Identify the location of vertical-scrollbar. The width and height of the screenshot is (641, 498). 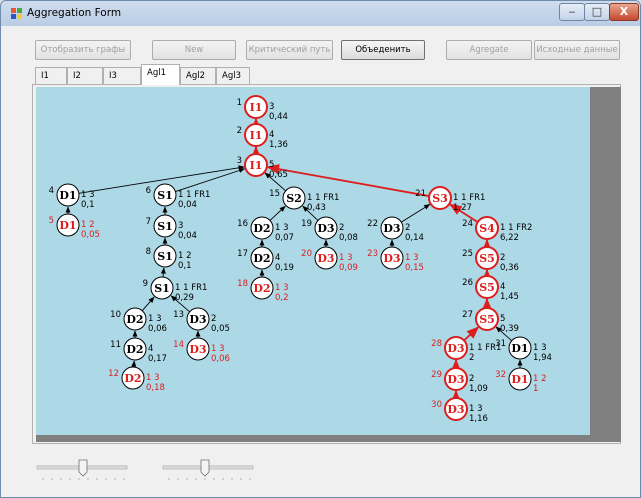
(605, 264).